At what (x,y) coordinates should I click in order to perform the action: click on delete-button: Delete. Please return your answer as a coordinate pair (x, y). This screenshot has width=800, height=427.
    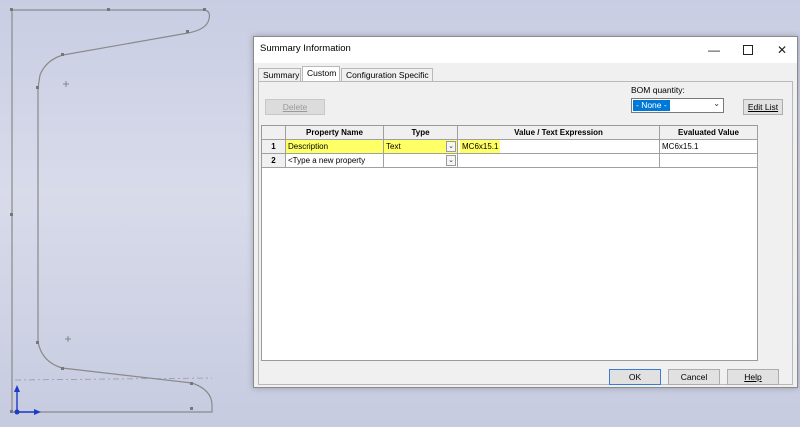
    Looking at the image, I should click on (295, 107).